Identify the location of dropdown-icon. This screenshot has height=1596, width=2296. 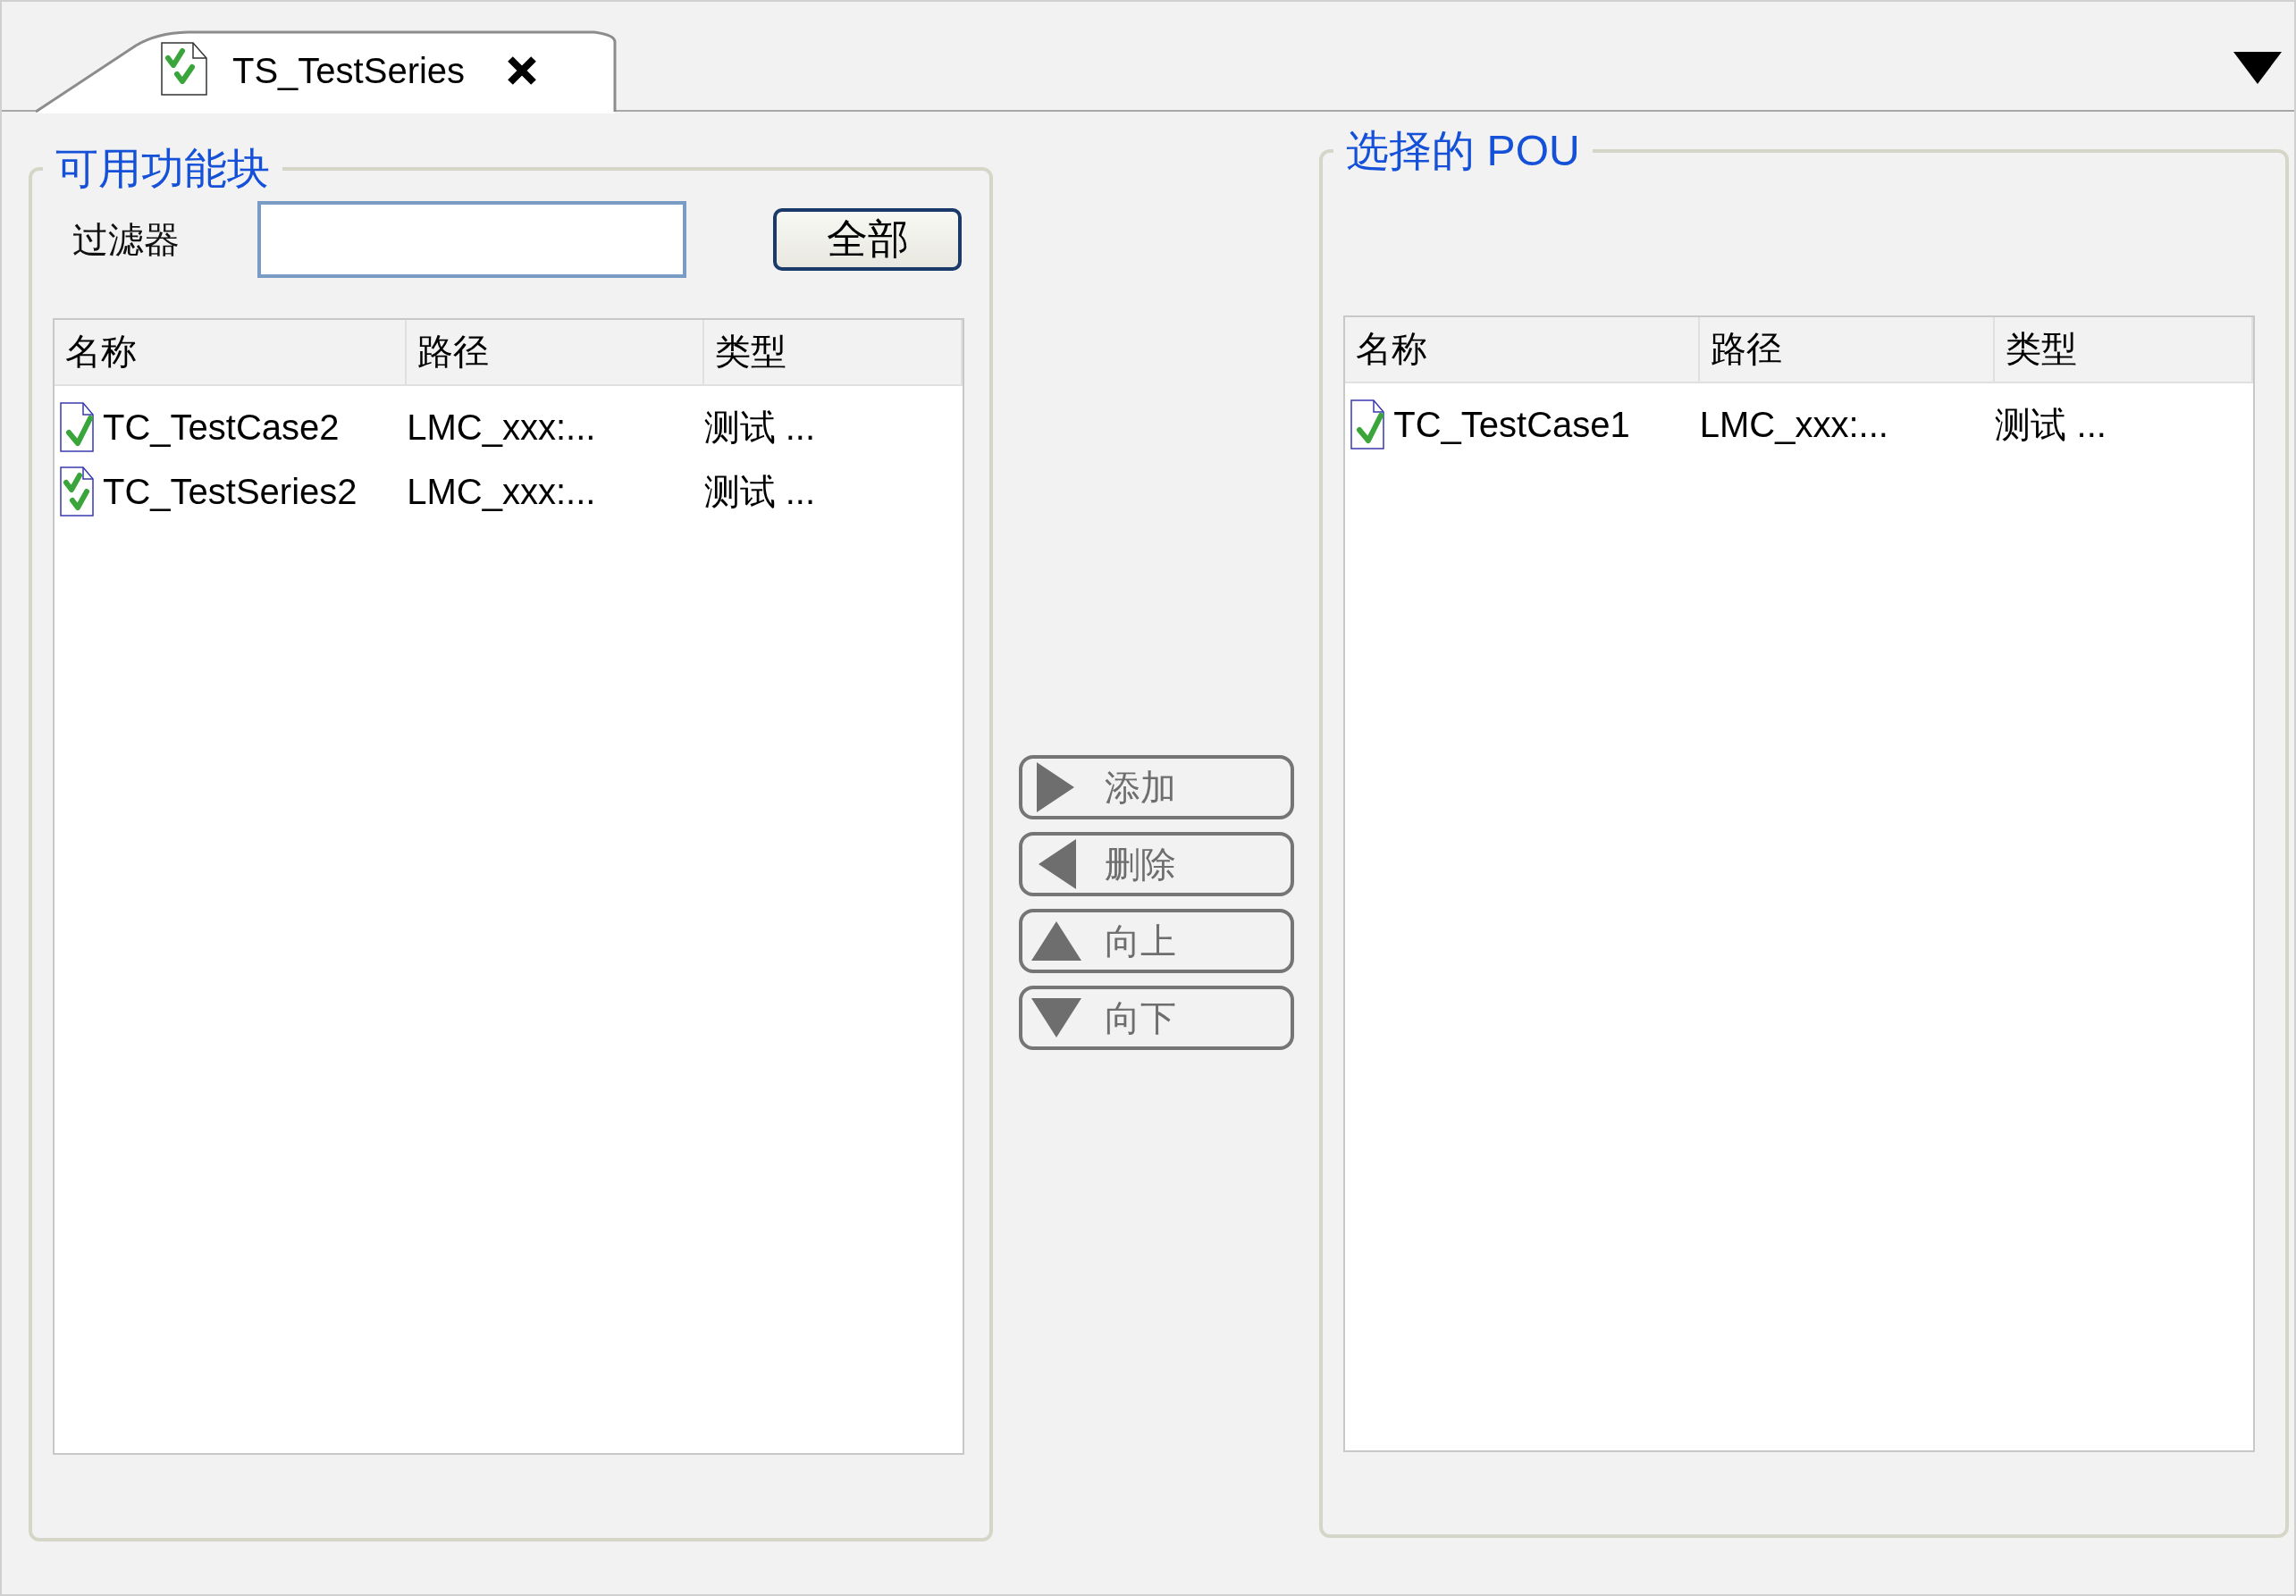
(2257, 68).